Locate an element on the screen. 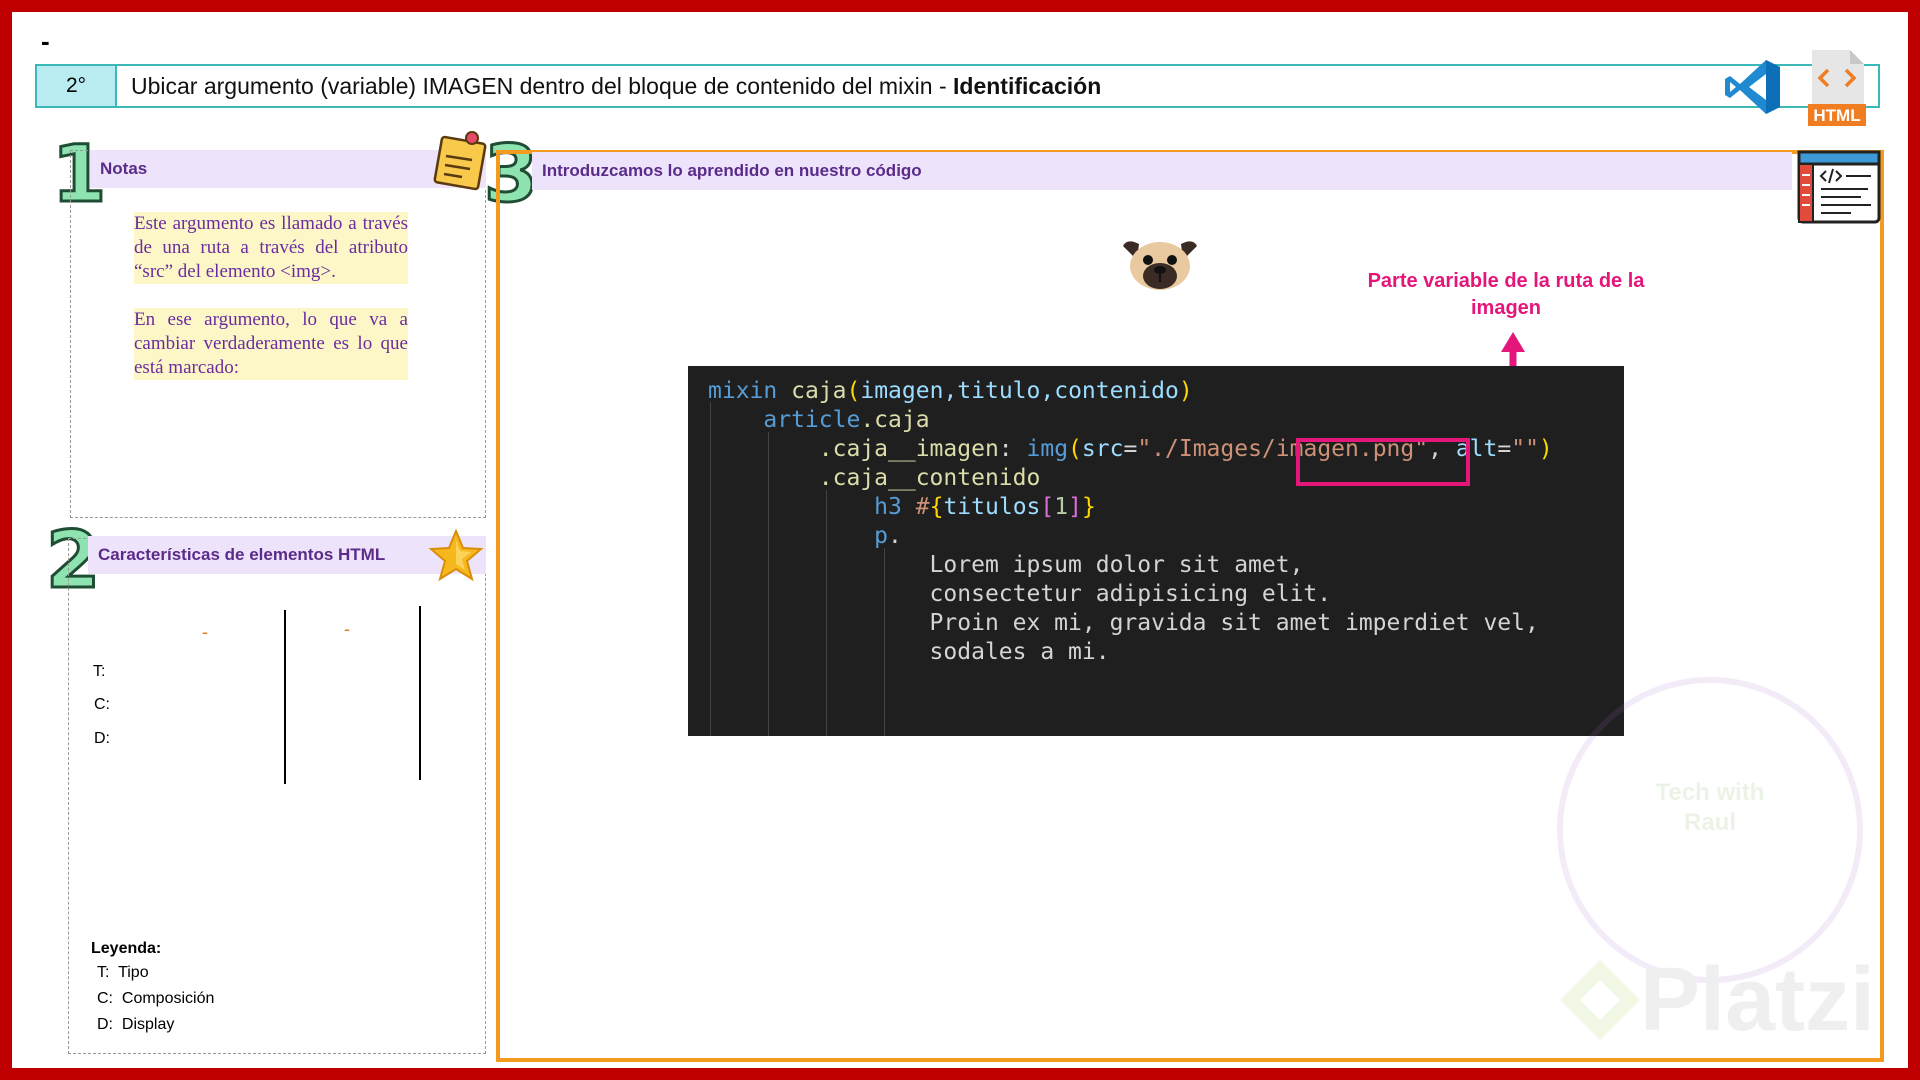  characteristics-dash-2: - is located at coordinates (347, 629).